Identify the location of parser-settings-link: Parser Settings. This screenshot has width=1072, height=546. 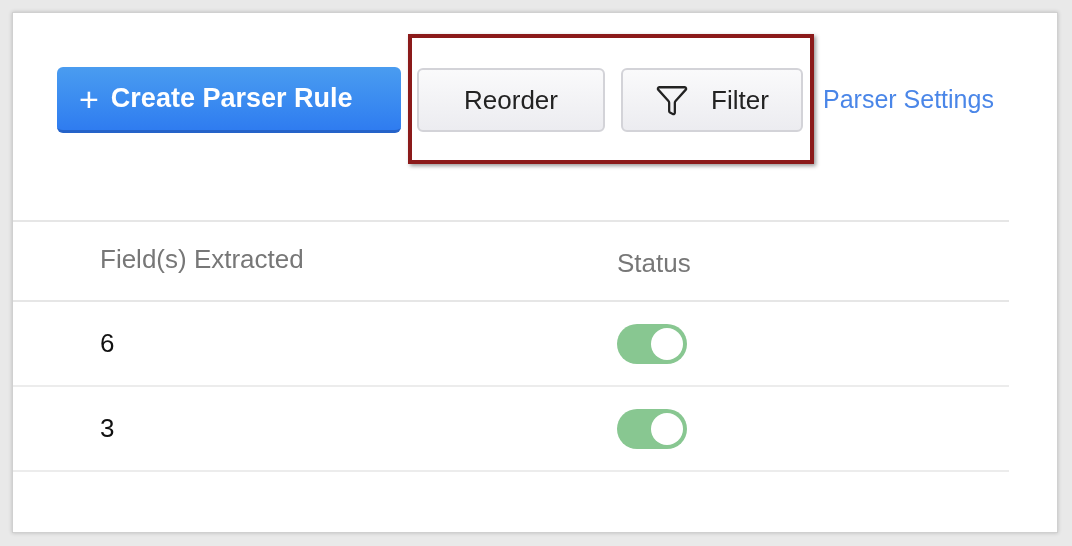
(908, 100).